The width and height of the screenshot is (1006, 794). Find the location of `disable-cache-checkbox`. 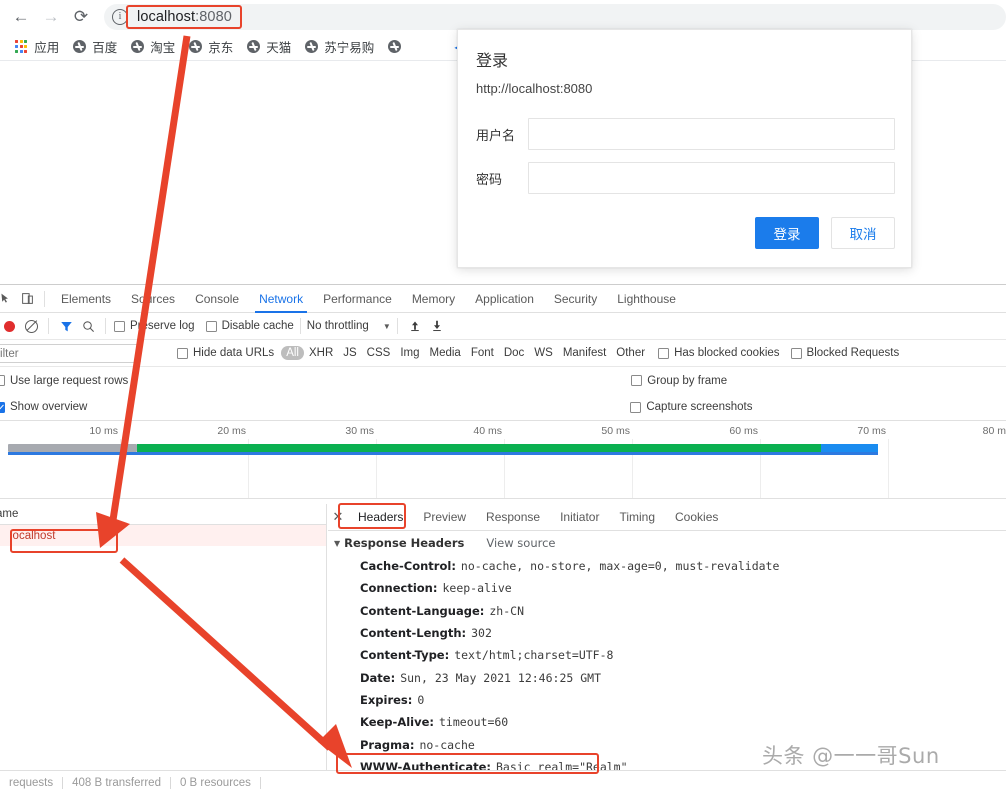

disable-cache-checkbox is located at coordinates (211, 326).